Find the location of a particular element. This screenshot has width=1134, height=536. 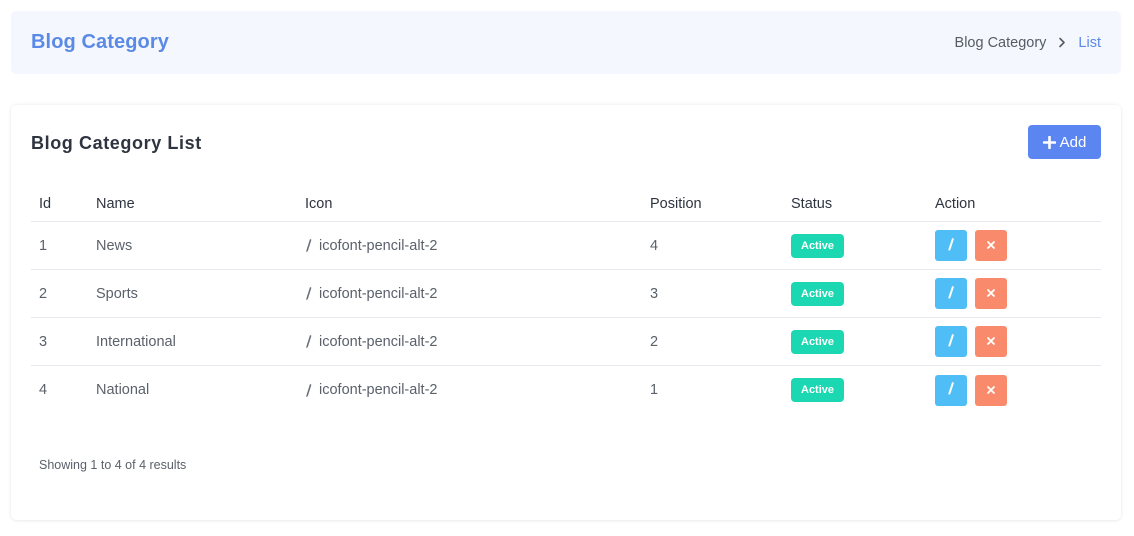

add-button: Add is located at coordinates (1064, 142).